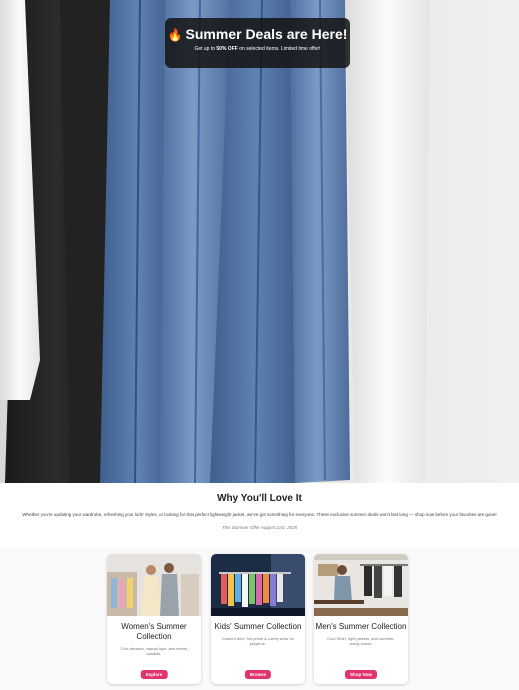 The width and height of the screenshot is (519, 690). Describe the element at coordinates (154, 631) in the screenshot. I see `card-title: Women's Summer Collection` at that location.